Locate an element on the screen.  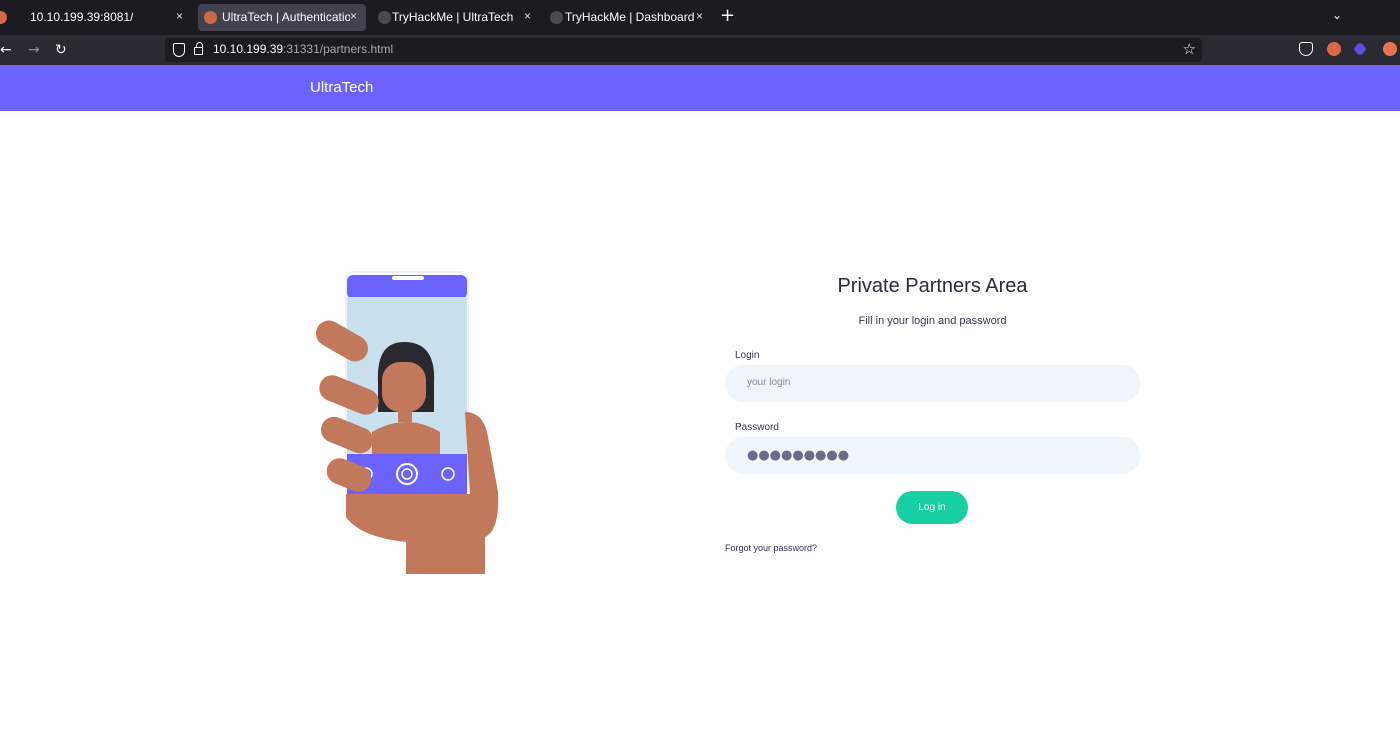
forward-arrow-icon: → is located at coordinates (34, 50).